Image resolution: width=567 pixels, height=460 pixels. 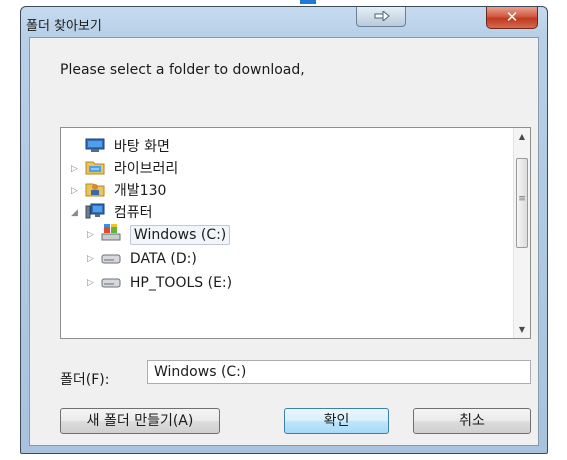 What do you see at coordinates (181, 283) in the screenshot?
I see `tree-item-label: HP_TOOLS (E:)` at bounding box center [181, 283].